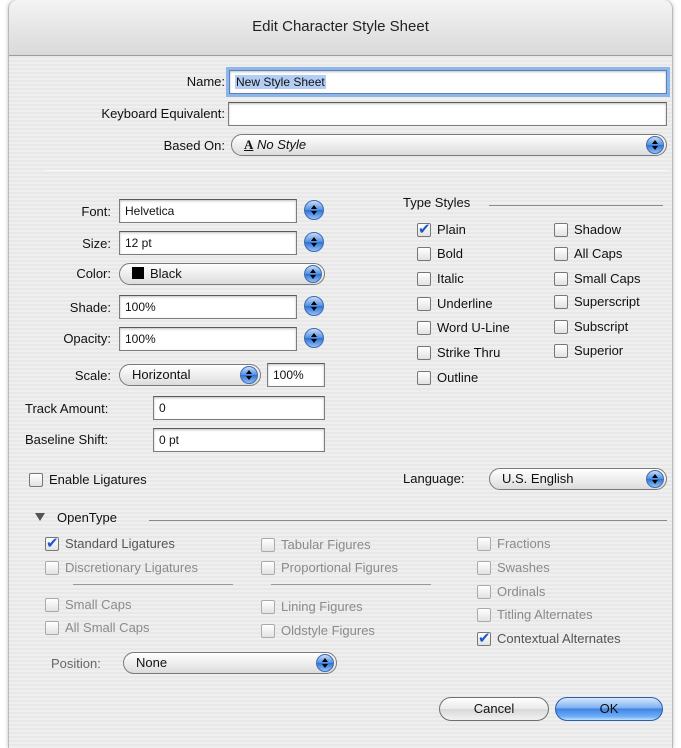 Image resolution: width=681 pixels, height=748 pixels. What do you see at coordinates (356, 170) in the screenshot?
I see `separator` at bounding box center [356, 170].